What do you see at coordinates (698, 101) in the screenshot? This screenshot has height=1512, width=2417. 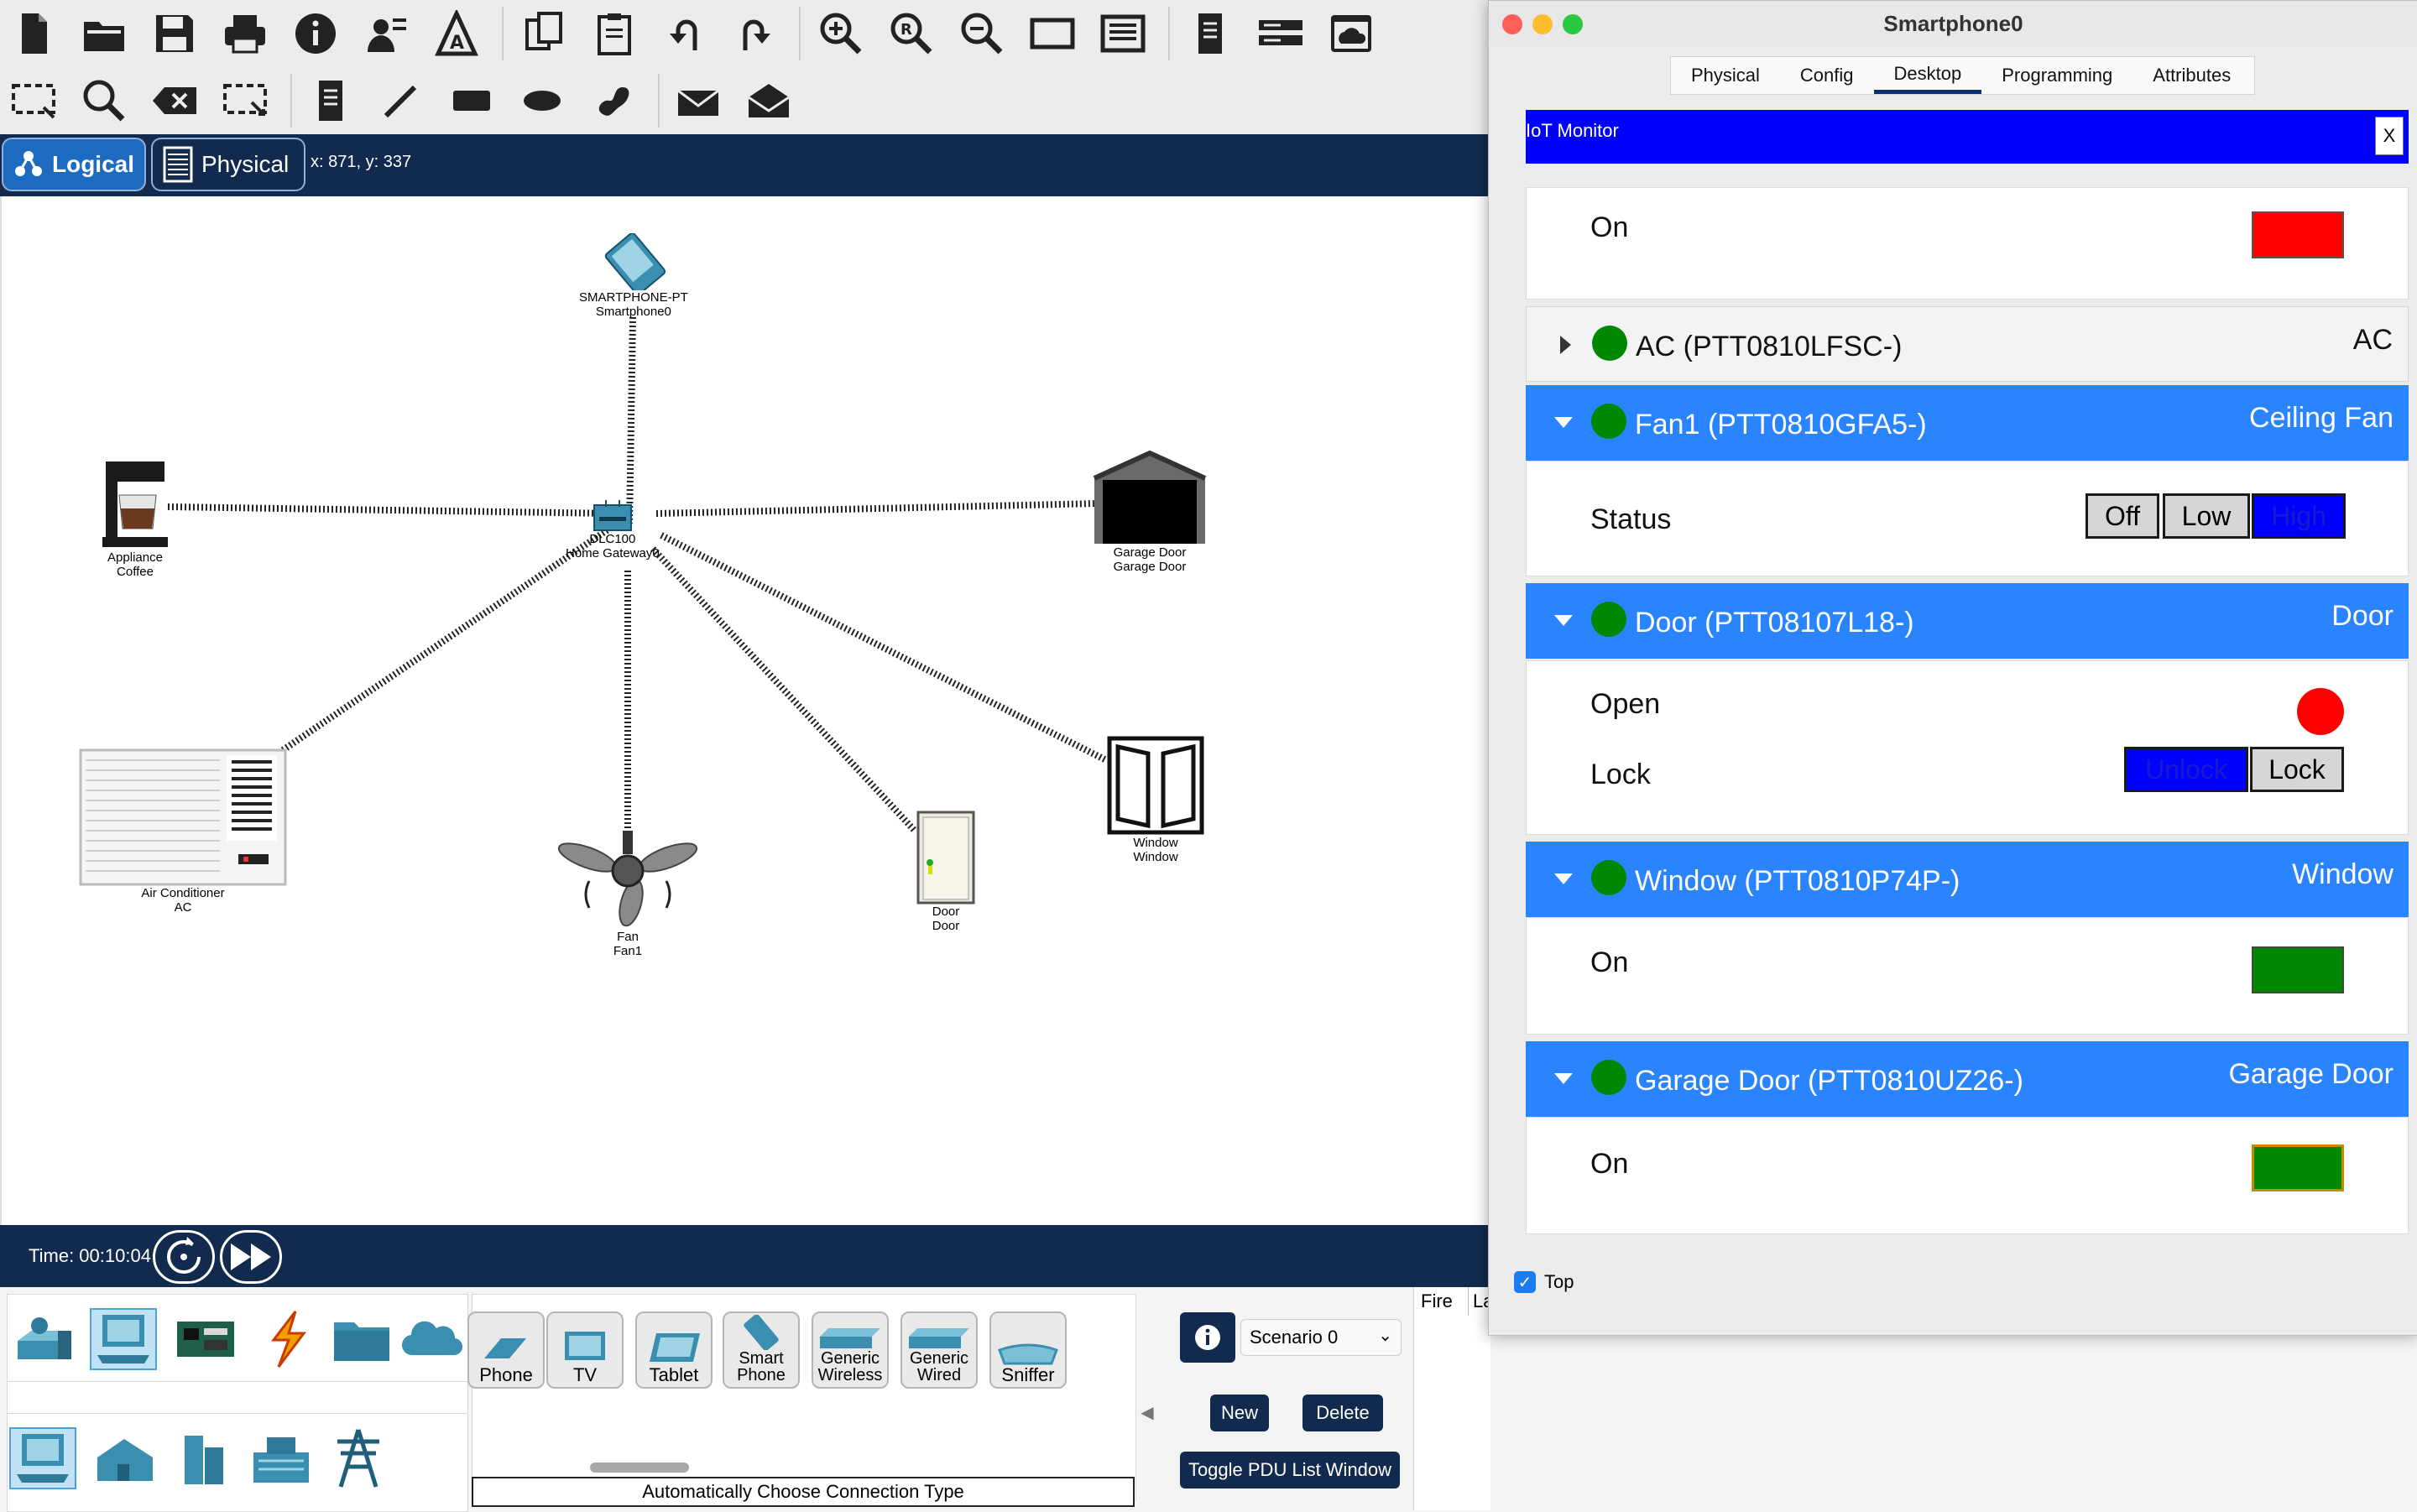 I see `simple-pdu-icon` at bounding box center [698, 101].